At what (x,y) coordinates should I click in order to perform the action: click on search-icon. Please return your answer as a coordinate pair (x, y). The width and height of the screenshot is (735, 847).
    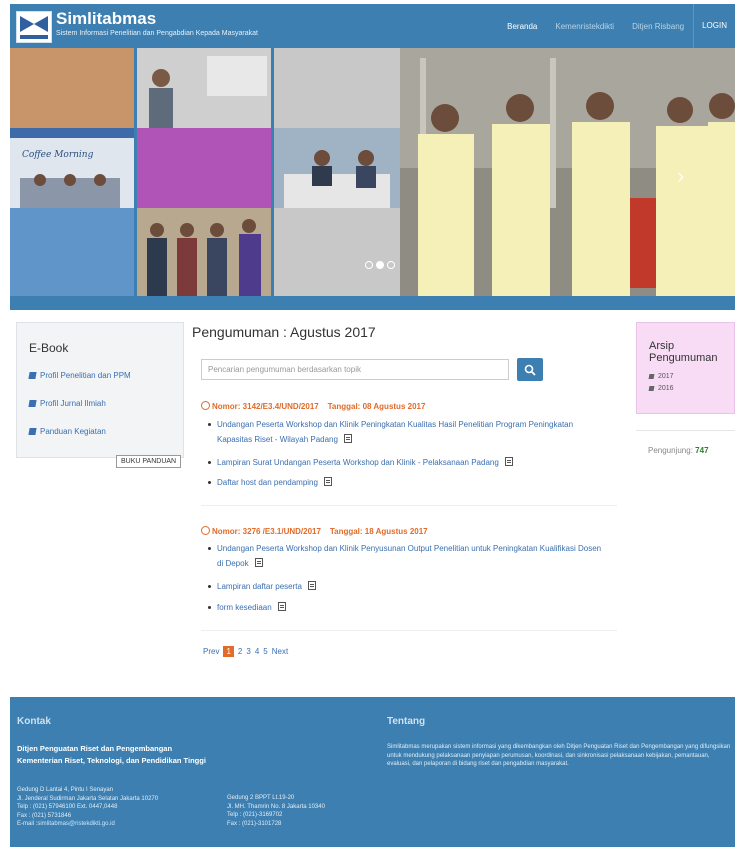
    Looking at the image, I should click on (530, 370).